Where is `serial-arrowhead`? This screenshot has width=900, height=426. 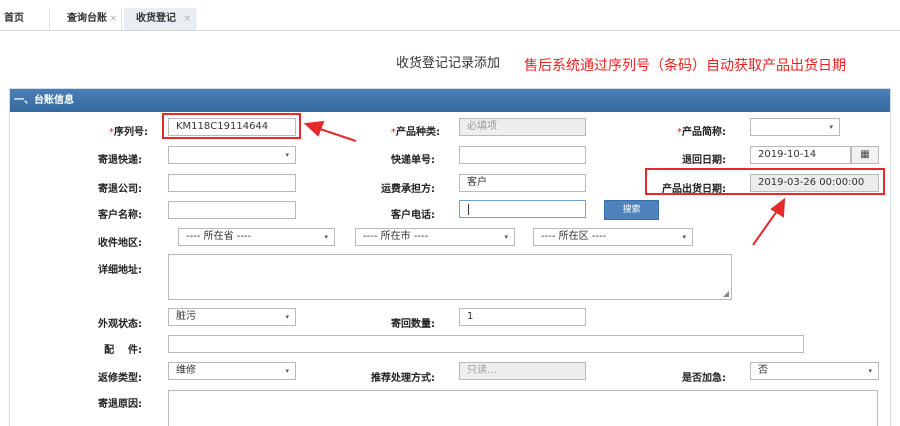 serial-arrowhead is located at coordinates (314, 128).